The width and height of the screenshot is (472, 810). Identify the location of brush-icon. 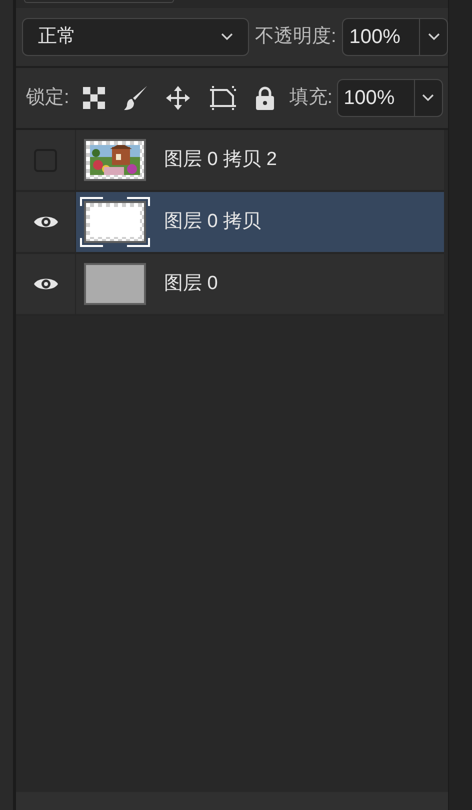
(136, 98).